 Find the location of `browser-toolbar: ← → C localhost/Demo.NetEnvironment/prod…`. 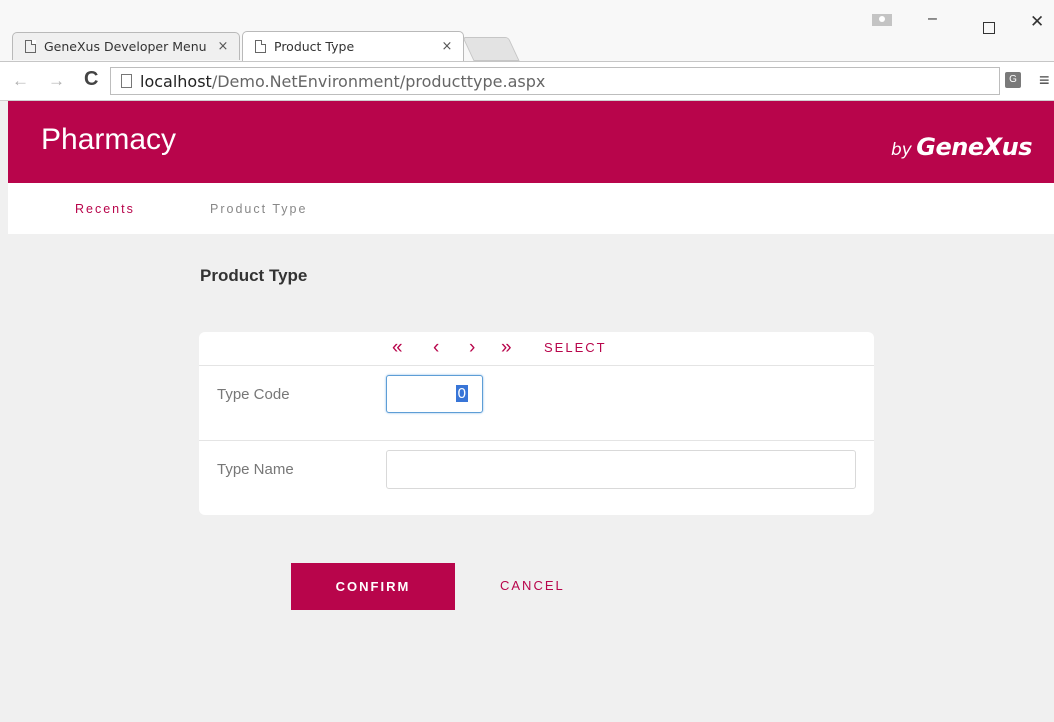

browser-toolbar: ← → C localhost/Demo.NetEnvironment/prod… is located at coordinates (527, 81).